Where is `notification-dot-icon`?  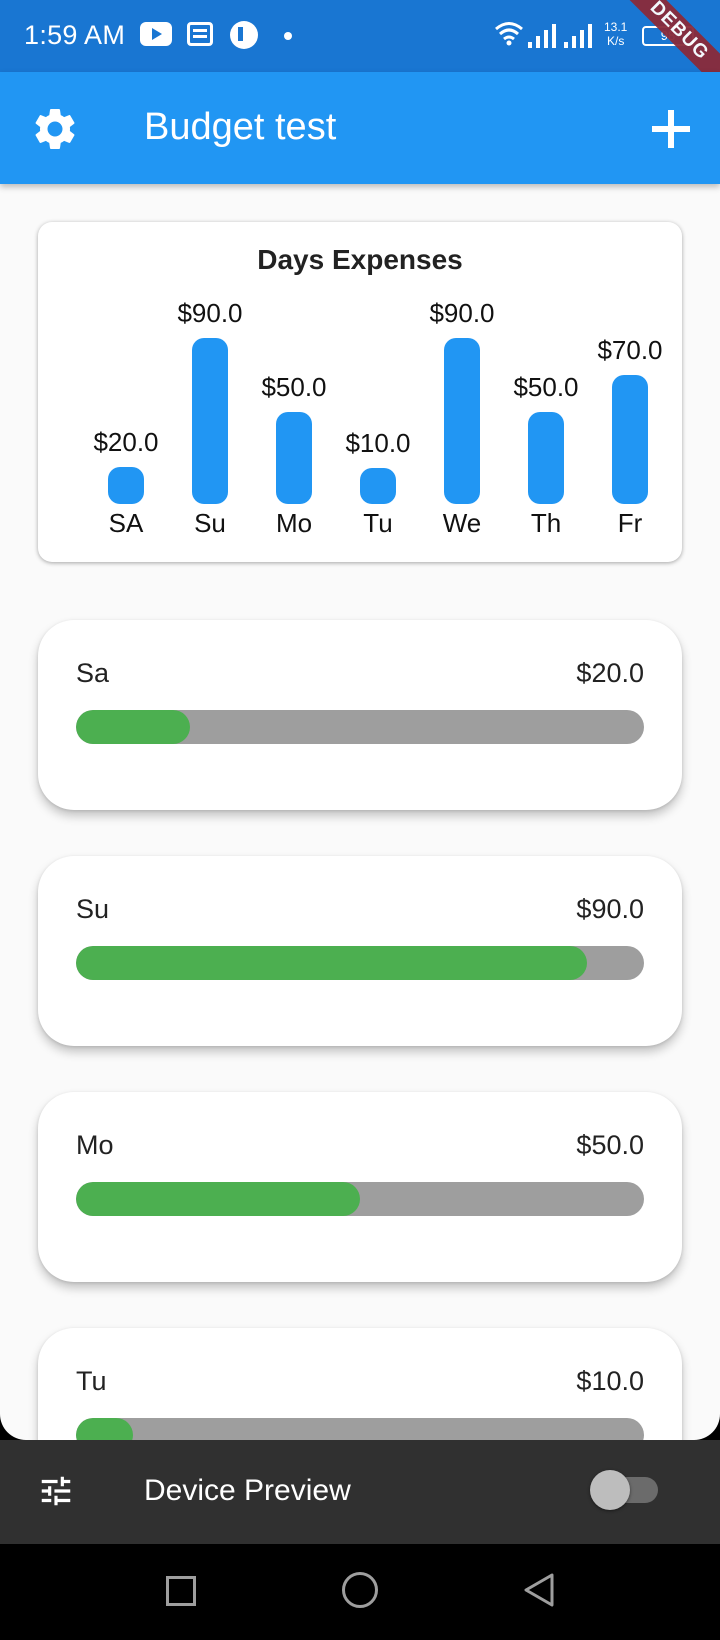 notification-dot-icon is located at coordinates (288, 36).